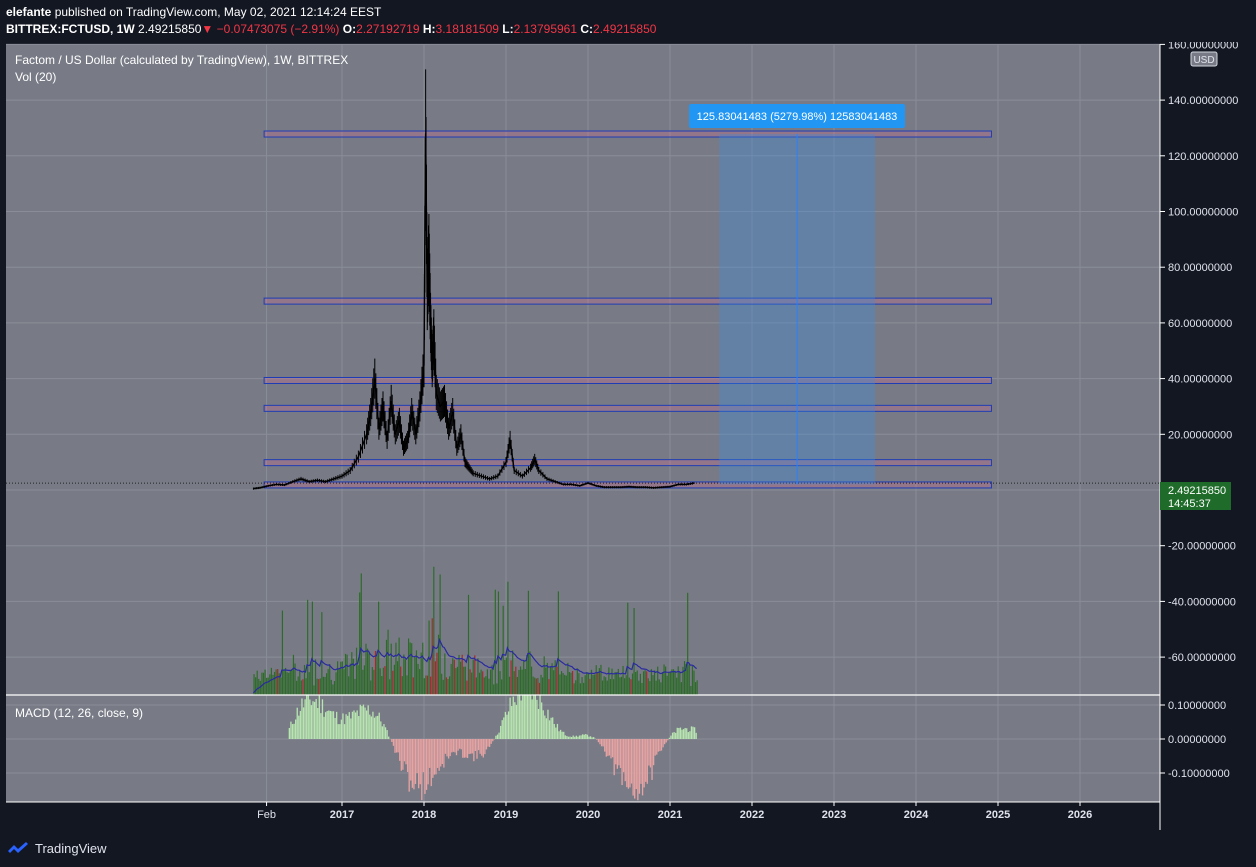 This screenshot has height=867, width=1256. Describe the element at coordinates (1202, 658) in the screenshot. I see `price-tick-label: -60.00000000` at that location.